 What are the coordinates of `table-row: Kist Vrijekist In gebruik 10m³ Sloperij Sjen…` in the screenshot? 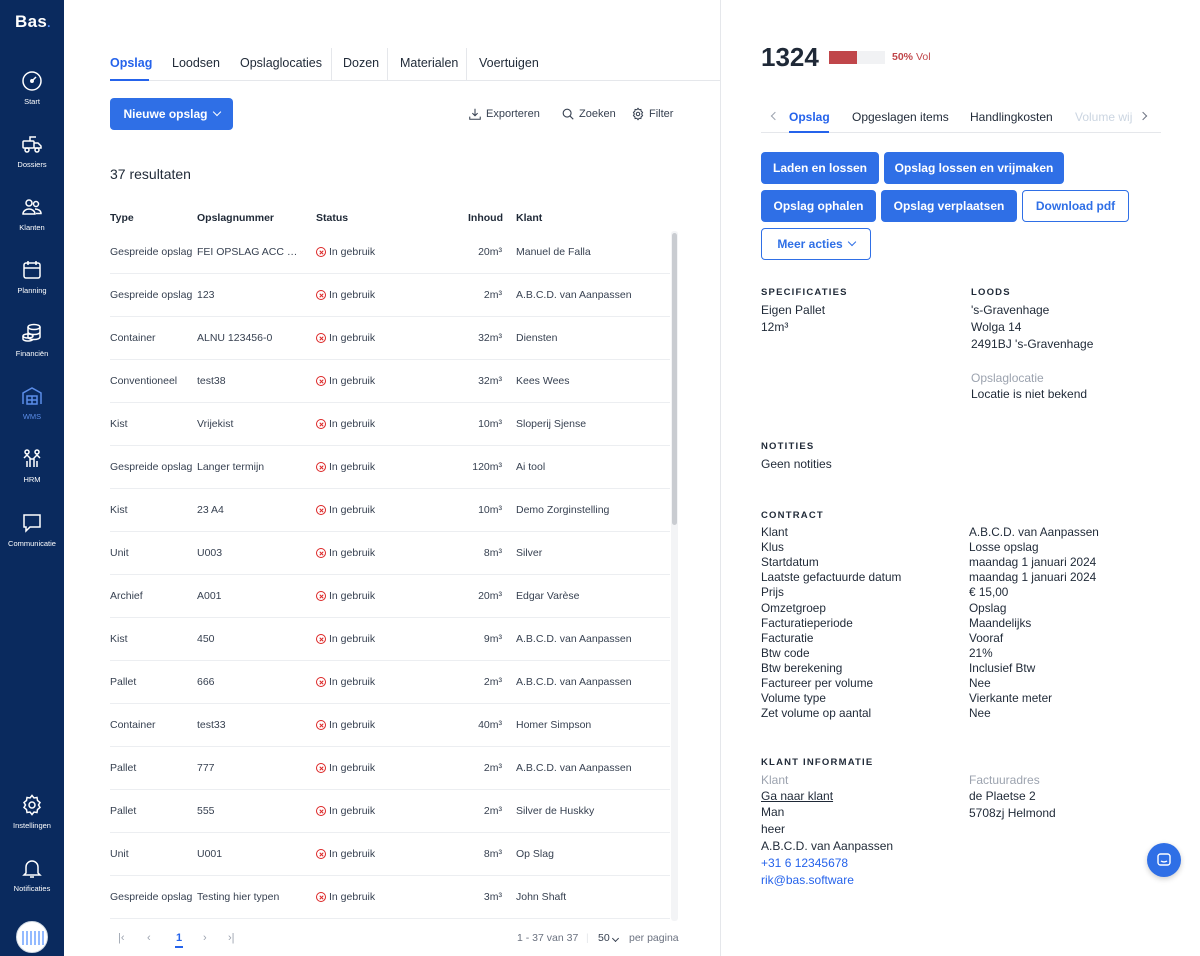 It's located at (390, 424).